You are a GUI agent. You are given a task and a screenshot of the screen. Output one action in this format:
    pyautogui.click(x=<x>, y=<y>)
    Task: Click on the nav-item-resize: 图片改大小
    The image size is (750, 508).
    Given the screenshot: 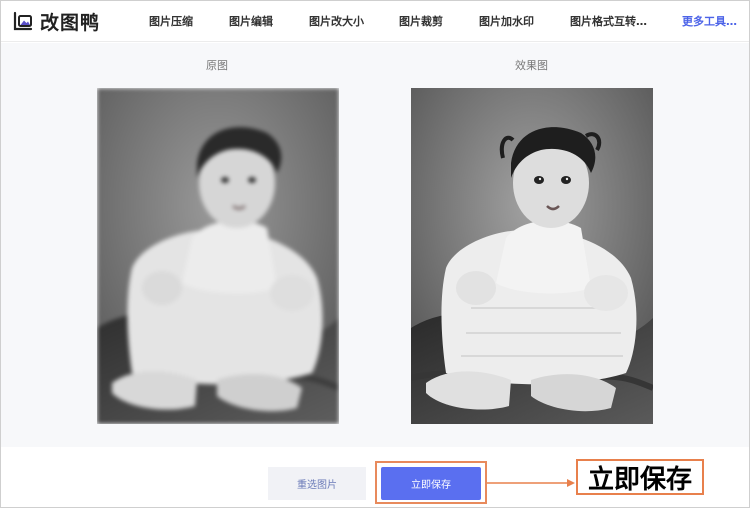 What is the action you would take?
    pyautogui.click(x=336, y=21)
    